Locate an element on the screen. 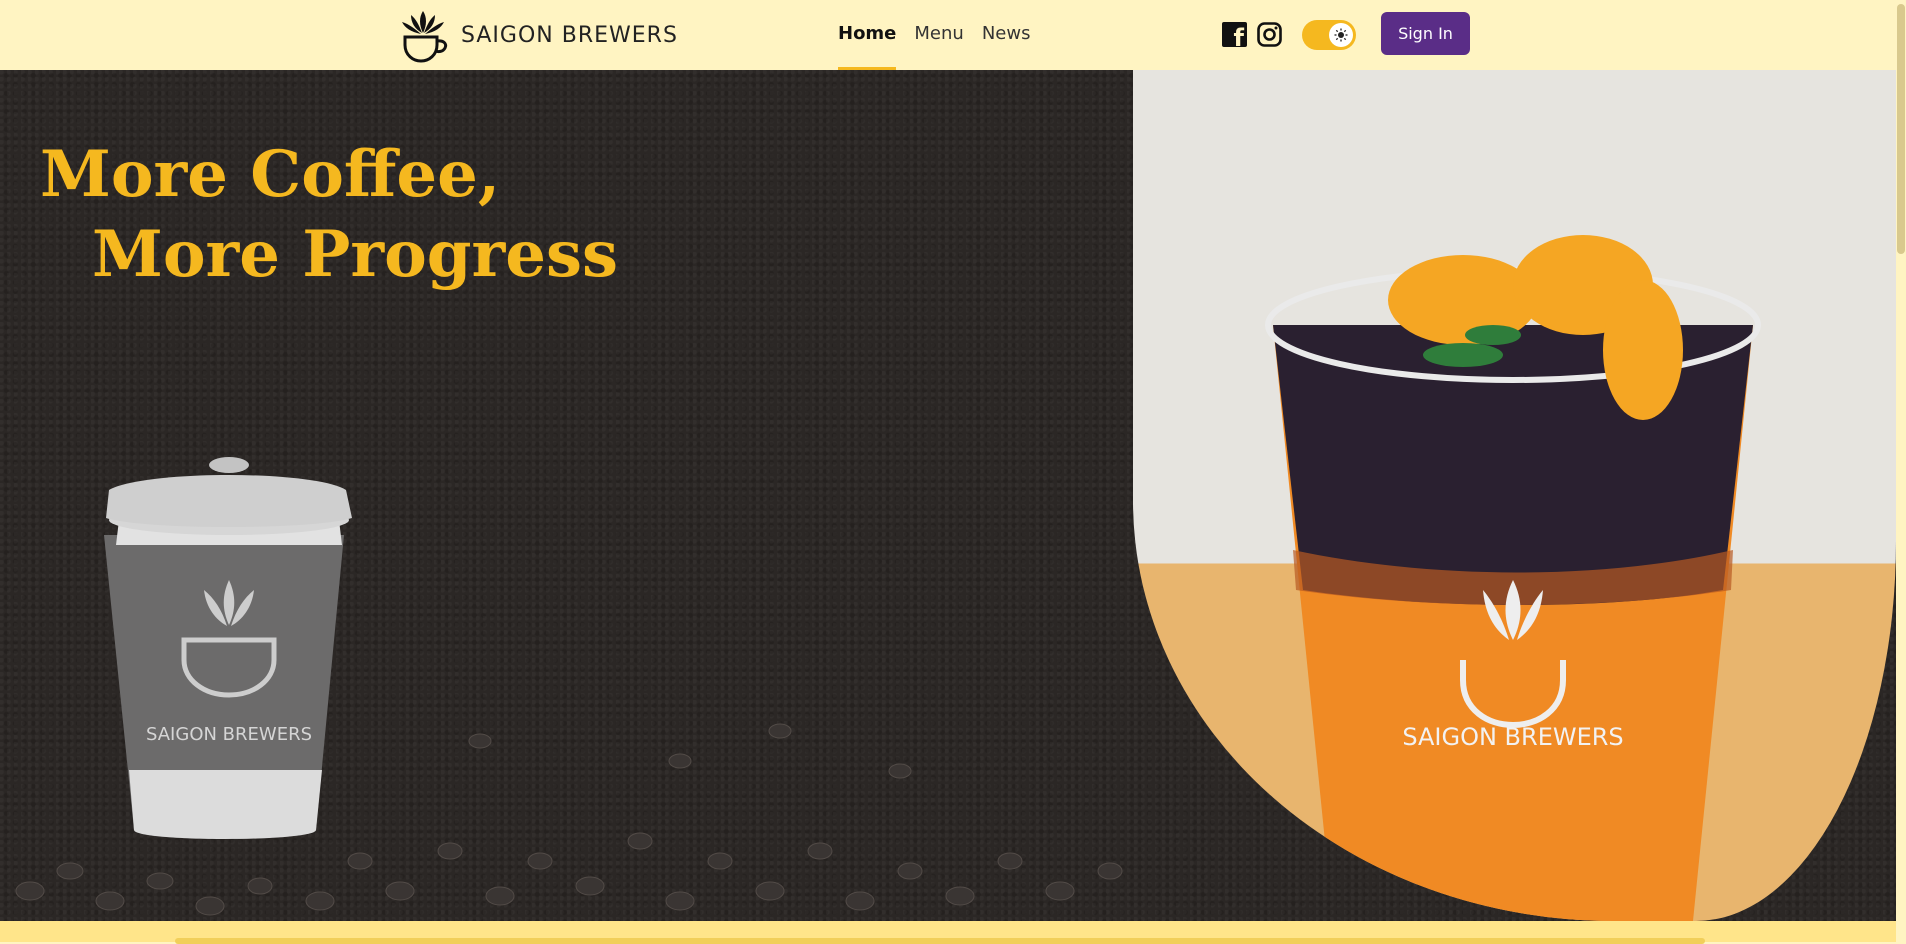 This screenshot has width=1906, height=944. nav-home: Home is located at coordinates (867, 35).